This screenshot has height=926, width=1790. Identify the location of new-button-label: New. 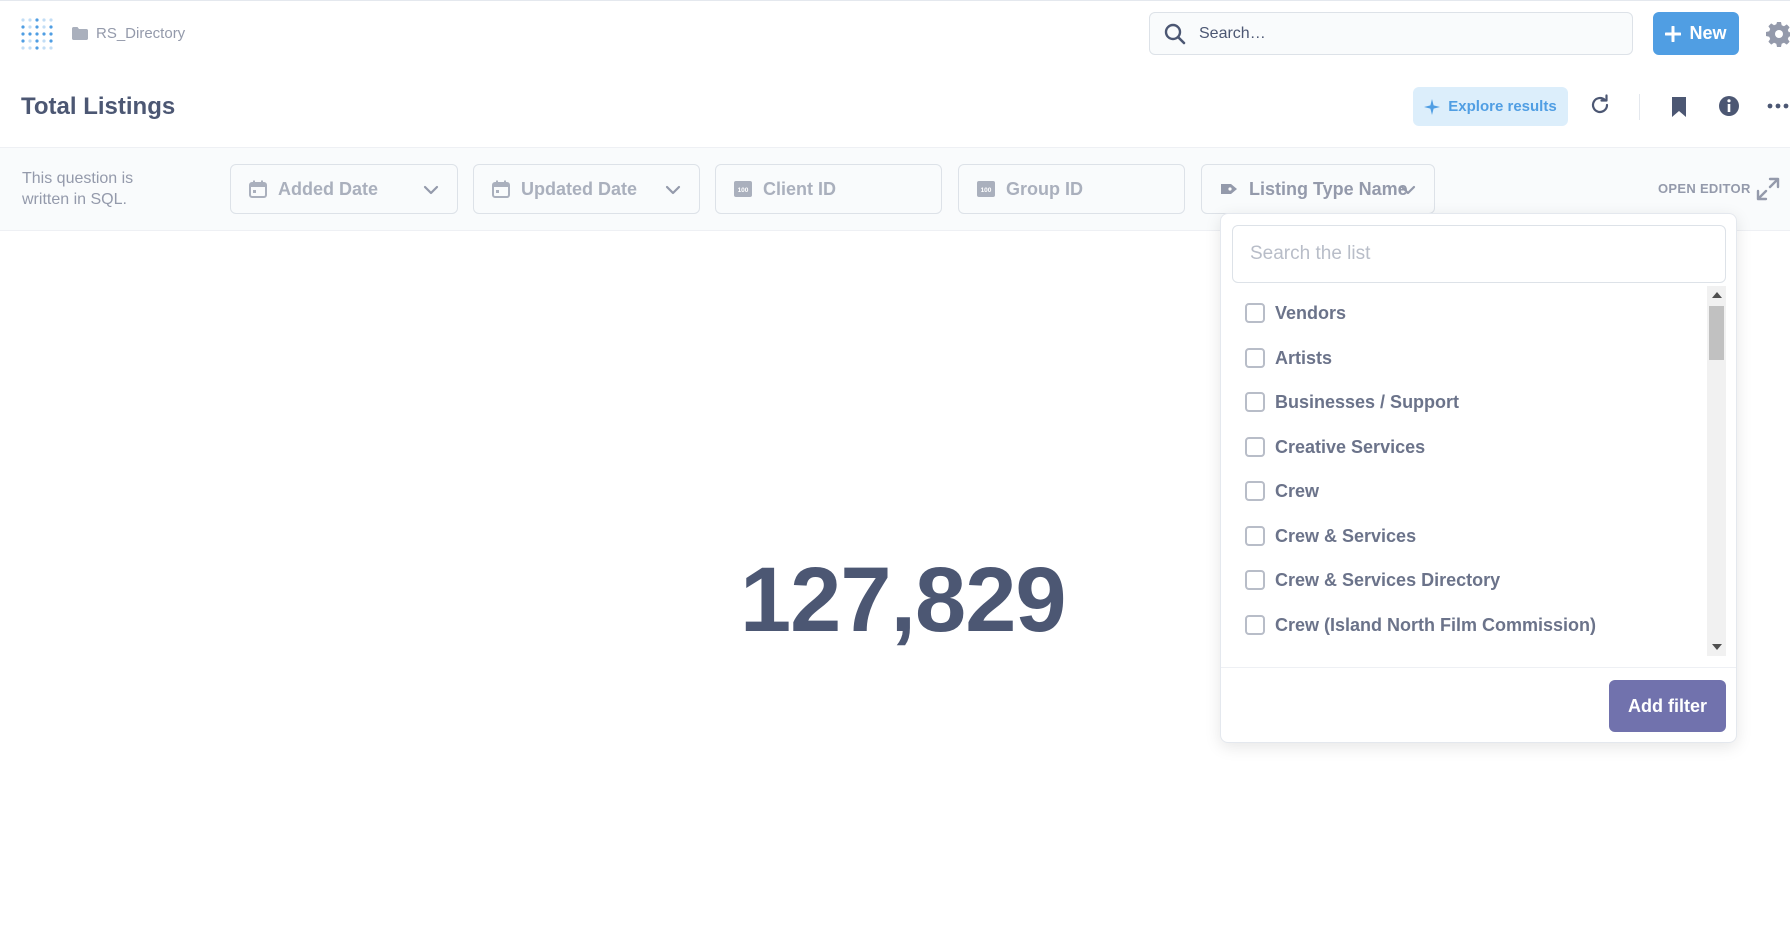
(1708, 33).